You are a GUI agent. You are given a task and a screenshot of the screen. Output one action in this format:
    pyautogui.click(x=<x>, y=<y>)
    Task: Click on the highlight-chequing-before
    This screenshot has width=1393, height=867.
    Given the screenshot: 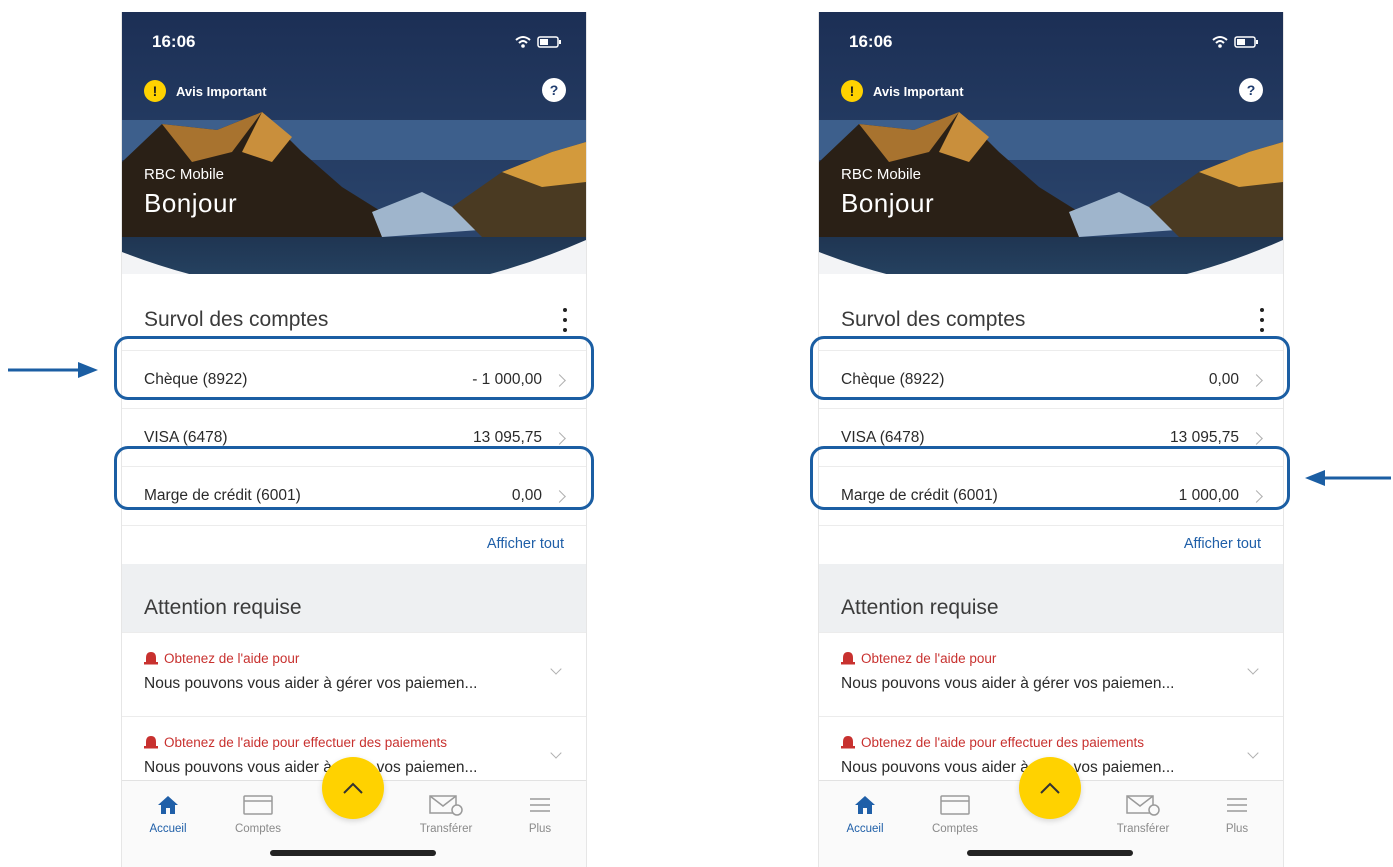 What is the action you would take?
    pyautogui.click(x=354, y=368)
    